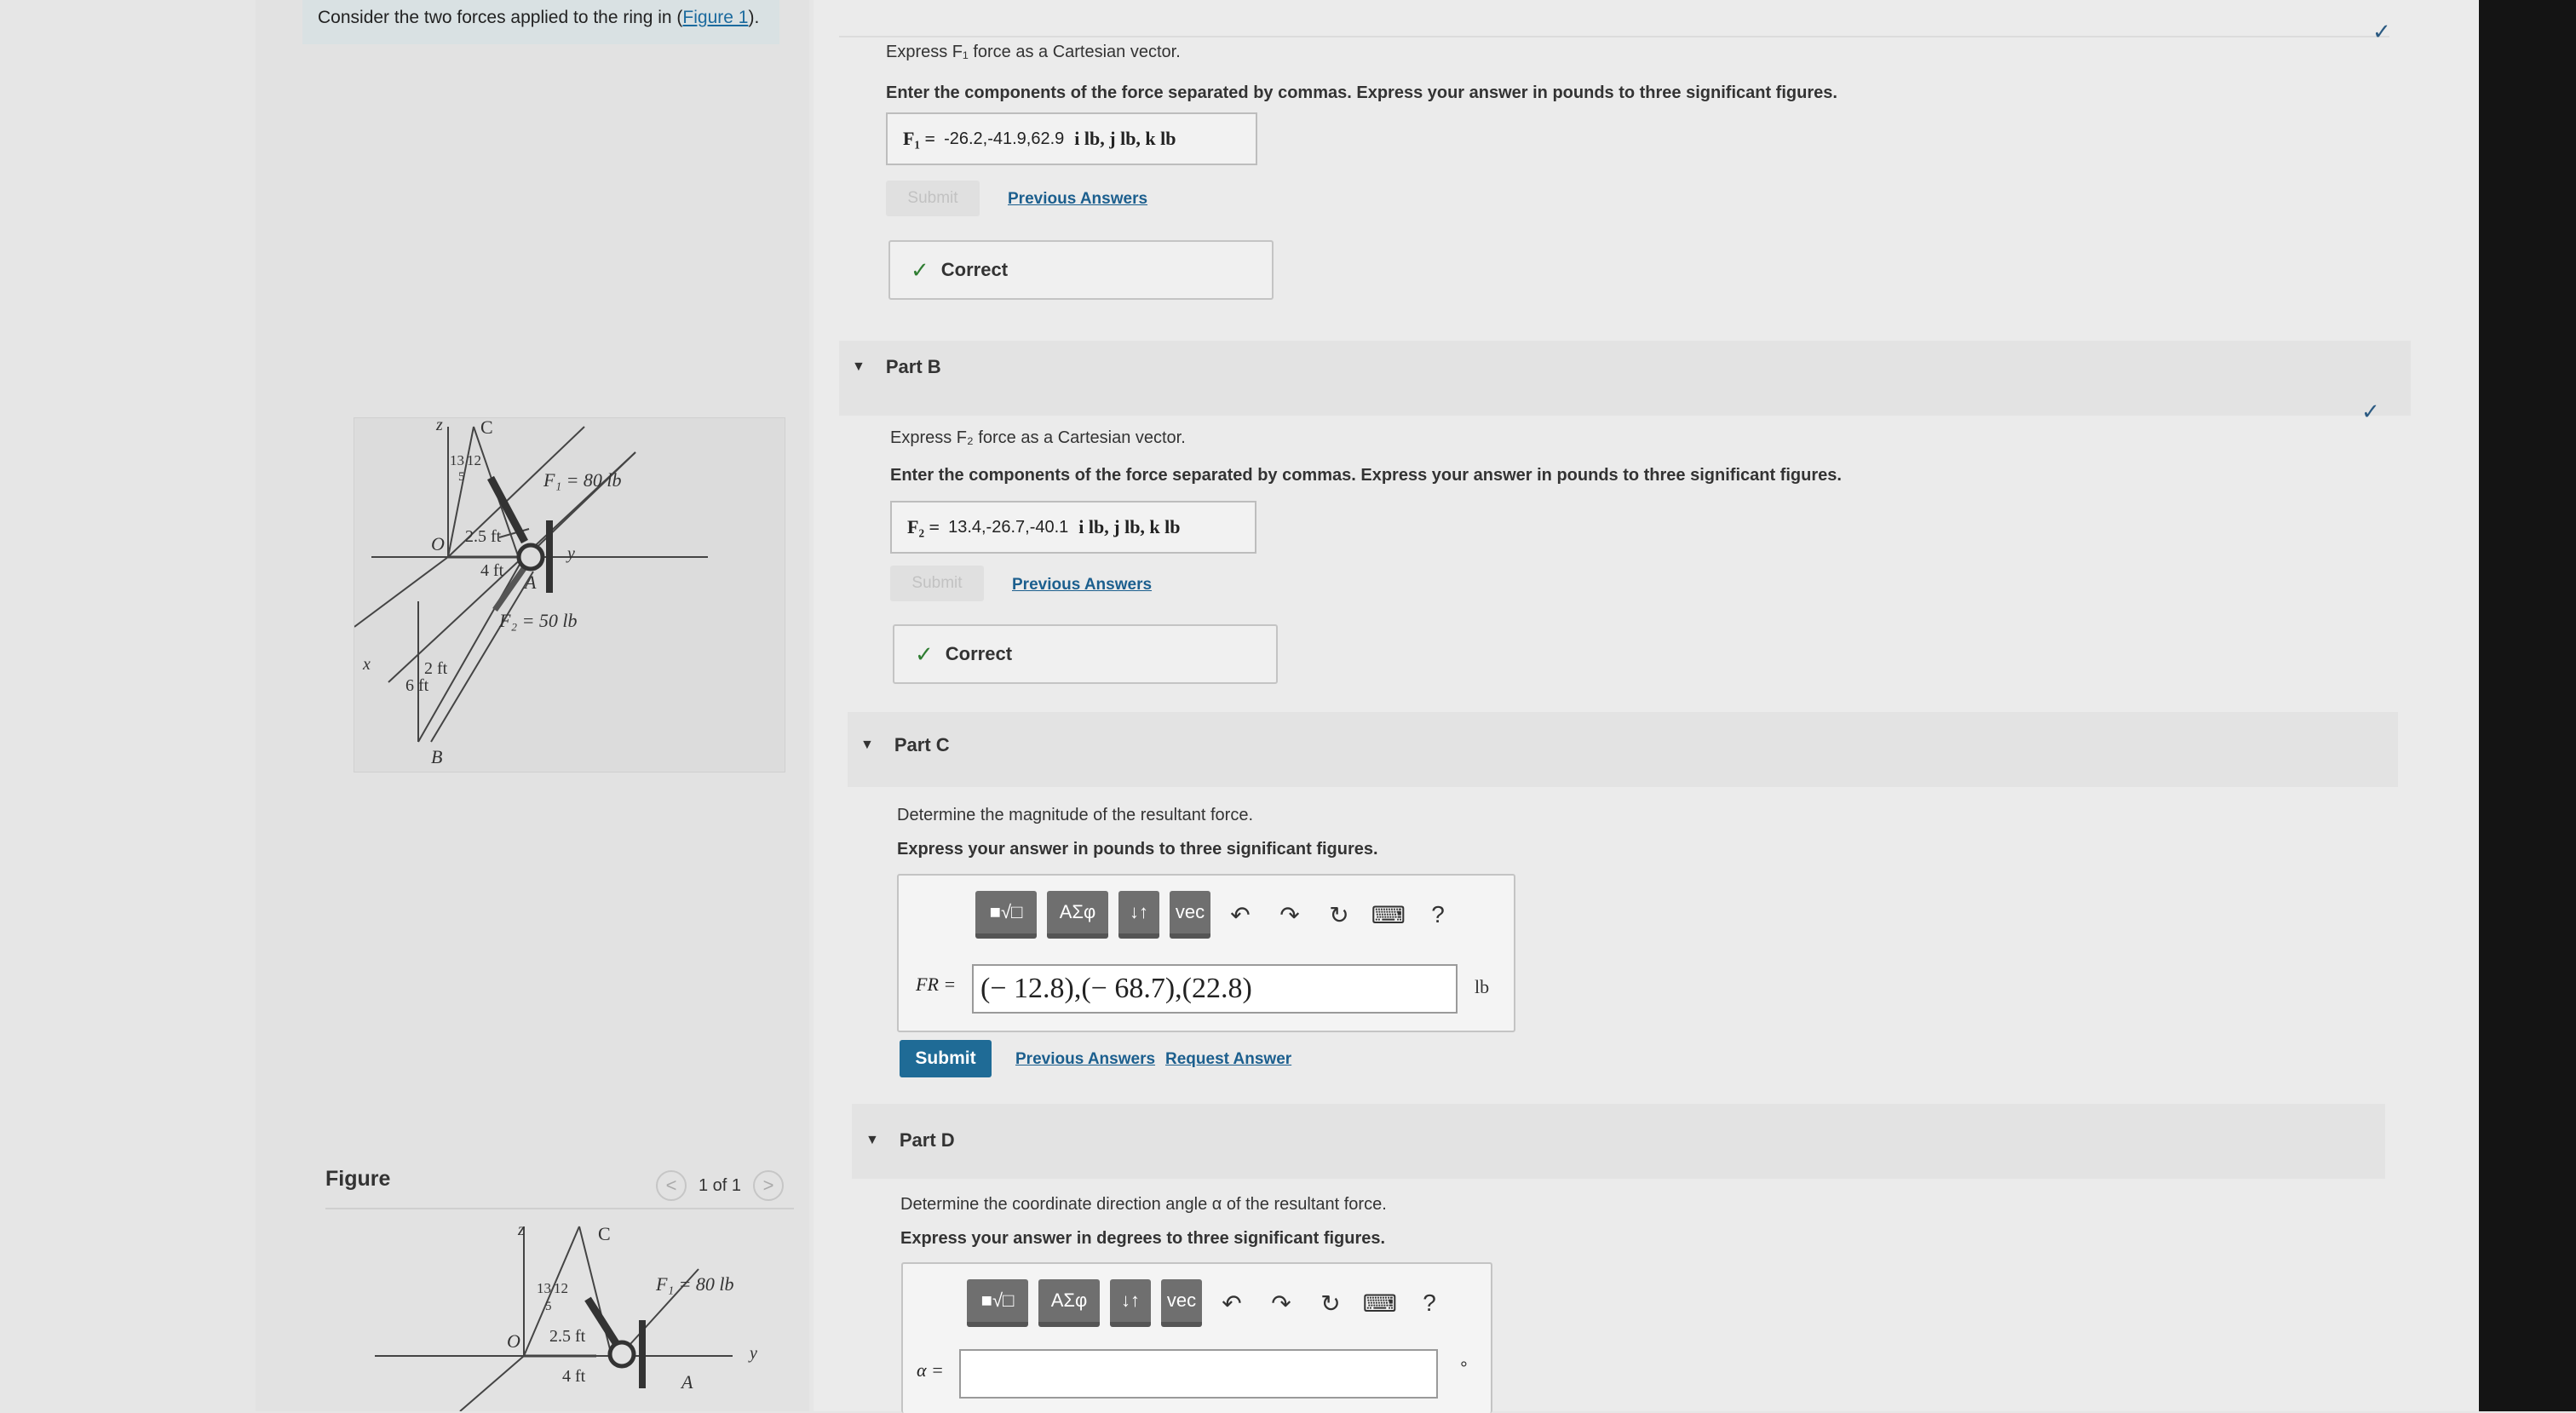 Image resolution: width=2576 pixels, height=1413 pixels. I want to click on section-divider, so click(1614, 36).